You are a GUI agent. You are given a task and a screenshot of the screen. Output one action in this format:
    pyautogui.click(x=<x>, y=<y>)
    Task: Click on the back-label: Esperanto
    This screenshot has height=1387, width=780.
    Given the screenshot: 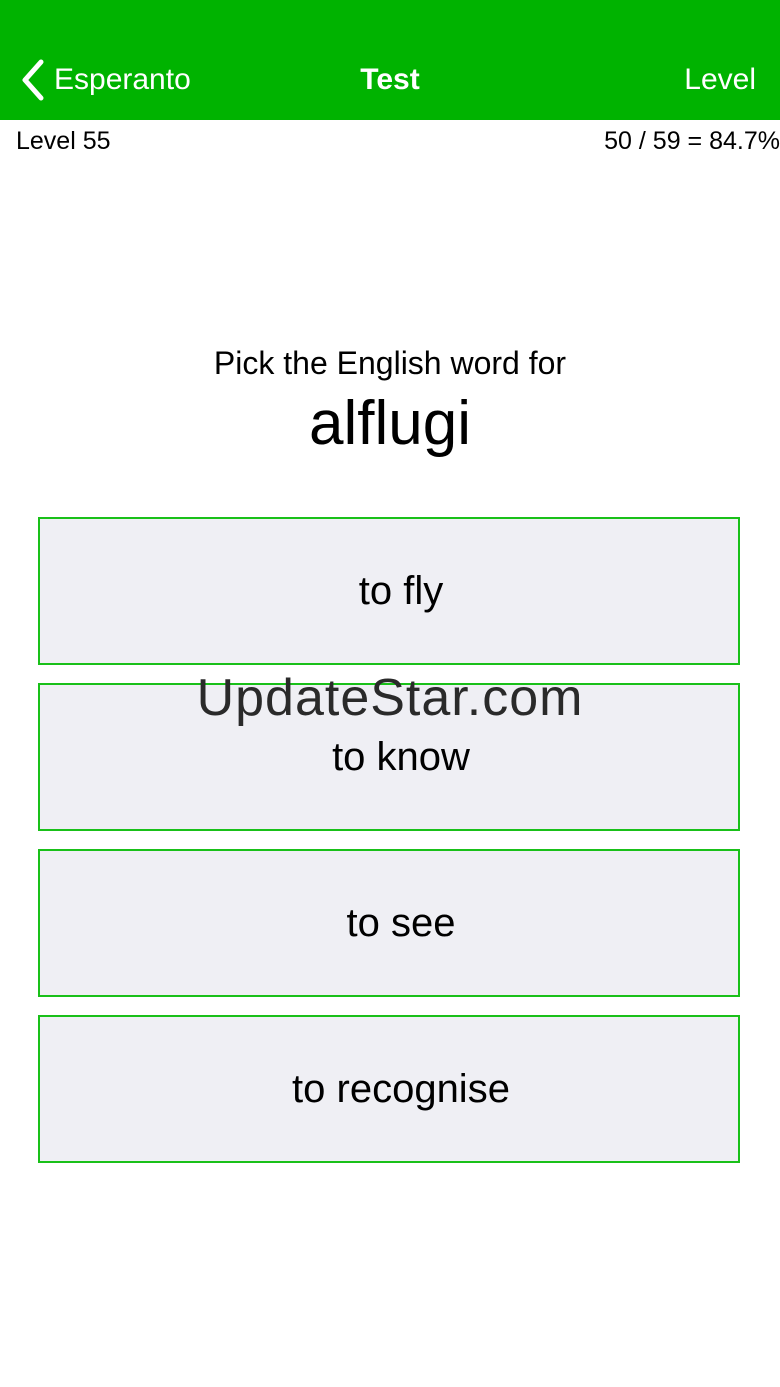 What is the action you would take?
    pyautogui.click(x=122, y=79)
    